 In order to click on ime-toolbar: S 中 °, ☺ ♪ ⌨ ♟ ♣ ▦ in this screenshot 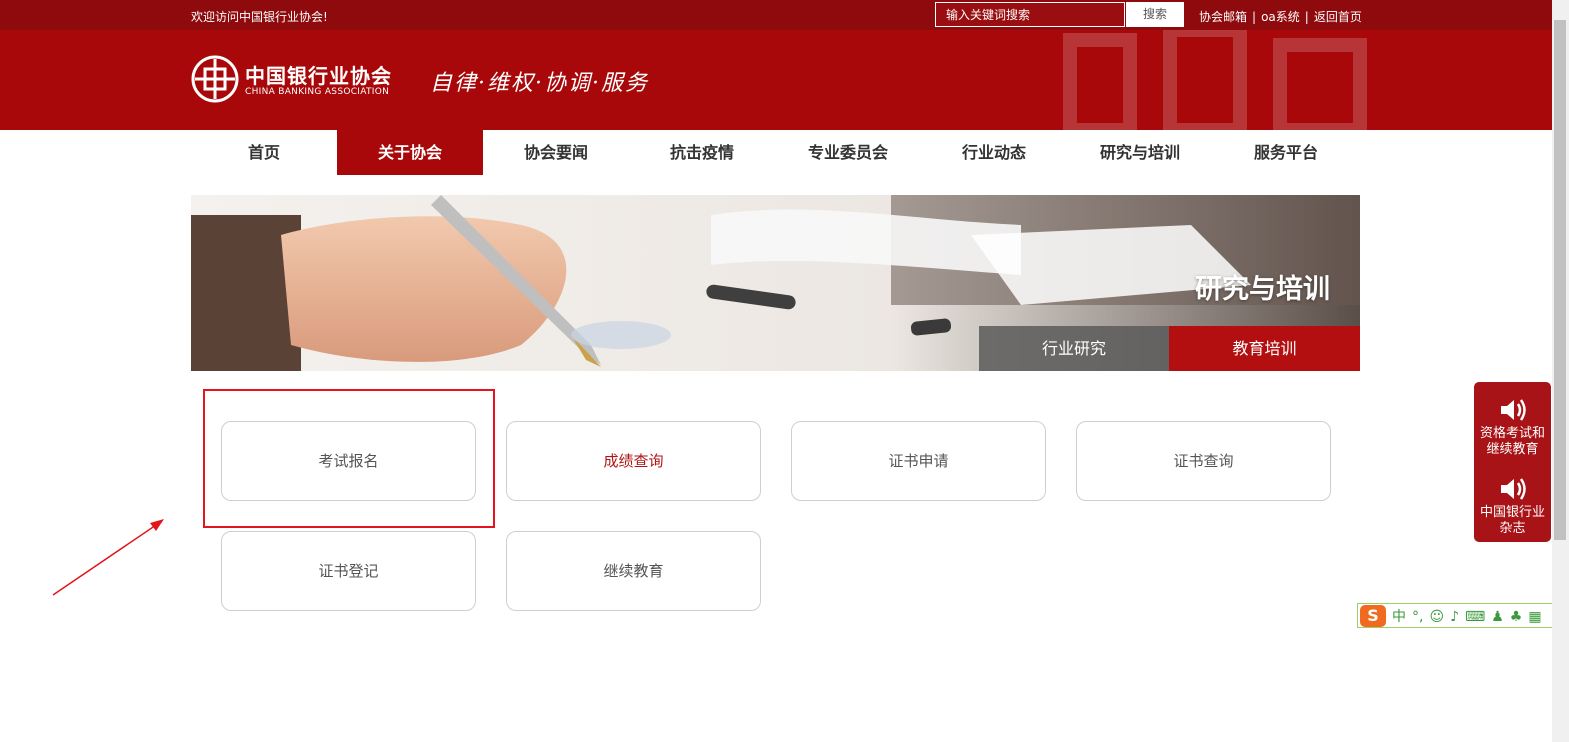, I will do `click(1460, 615)`.